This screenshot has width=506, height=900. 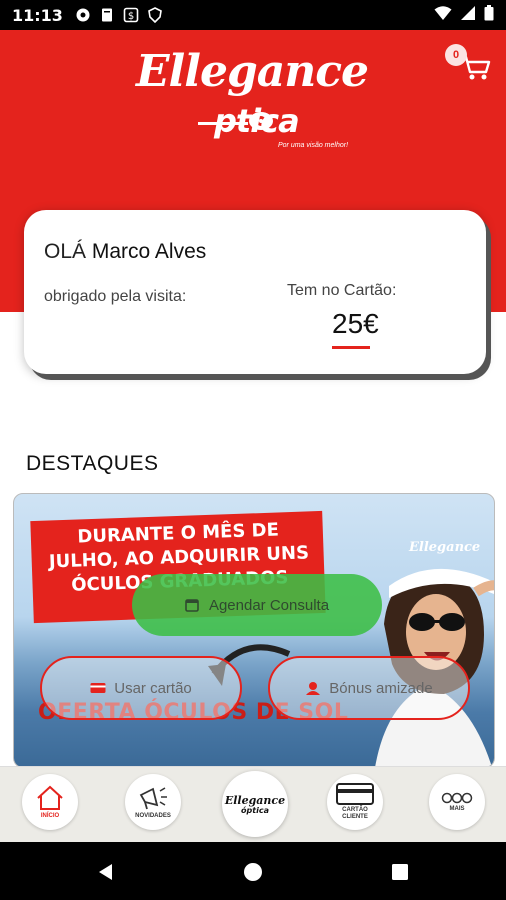 I want to click on balance-value: 25€, so click(x=355, y=323).